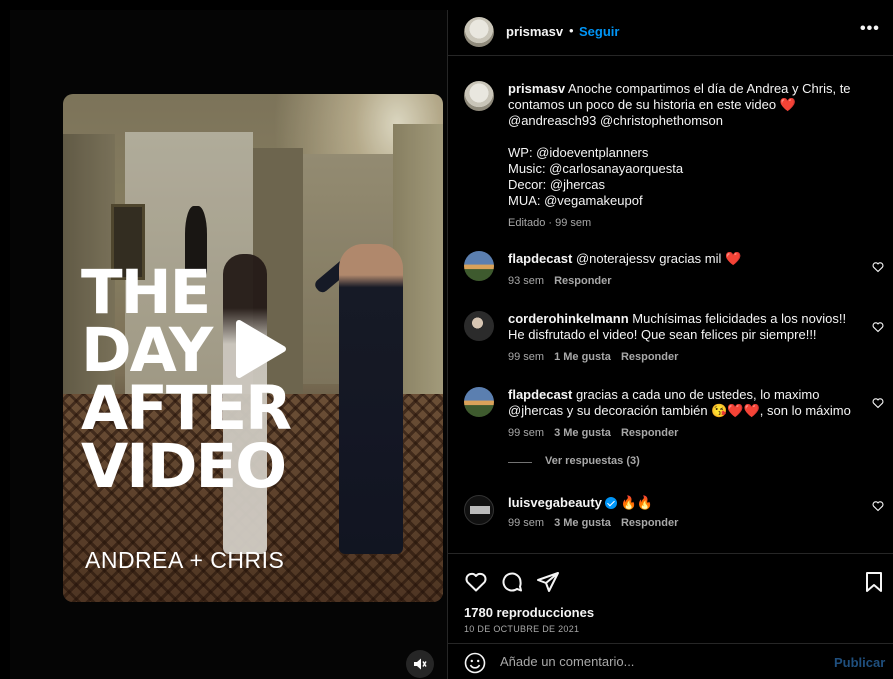 The height and width of the screenshot is (679, 893). I want to click on comment-username: luisvegabeauty, so click(555, 502).